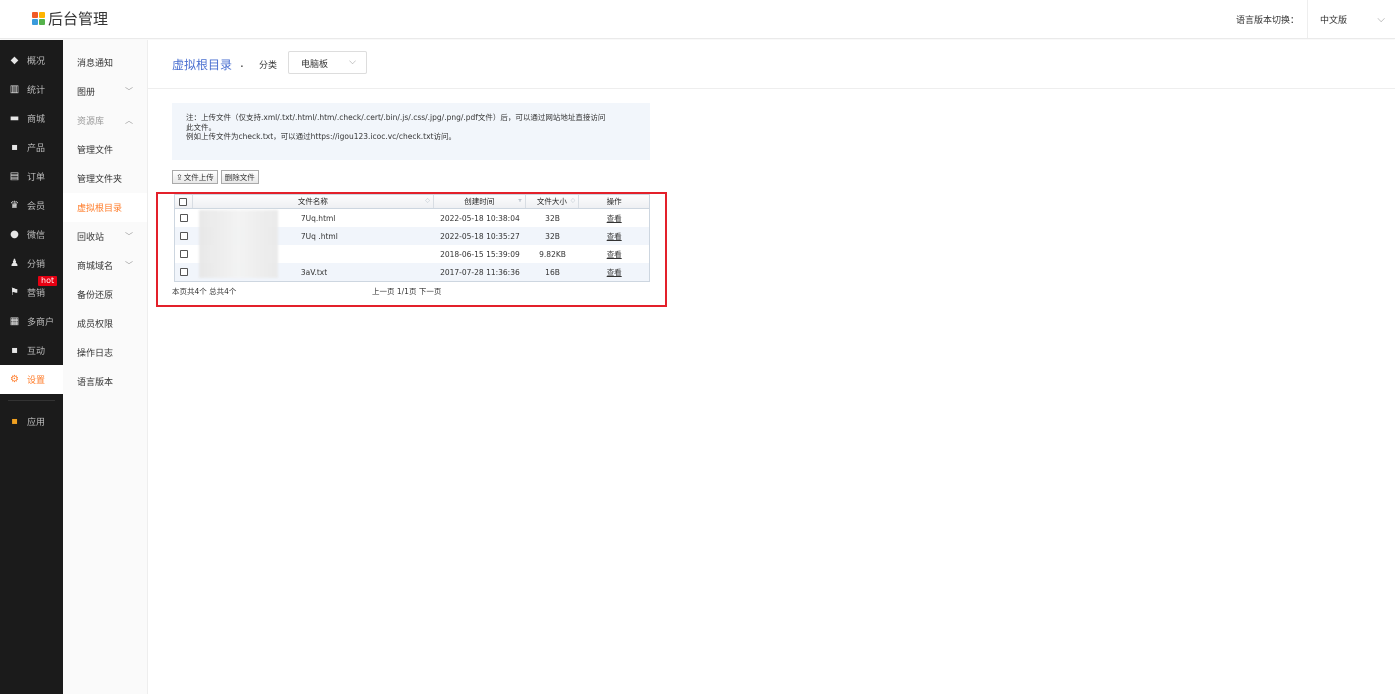 The height and width of the screenshot is (694, 1395). I want to click on hot-badge: hot, so click(48, 281).